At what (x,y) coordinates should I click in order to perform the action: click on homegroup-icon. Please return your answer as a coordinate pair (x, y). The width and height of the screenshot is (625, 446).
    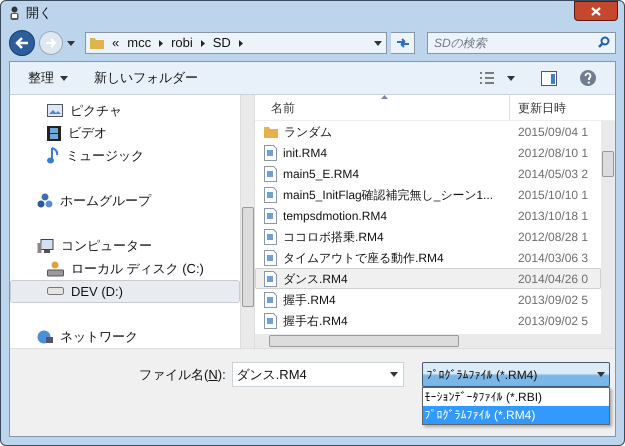
    Looking at the image, I should click on (45, 200).